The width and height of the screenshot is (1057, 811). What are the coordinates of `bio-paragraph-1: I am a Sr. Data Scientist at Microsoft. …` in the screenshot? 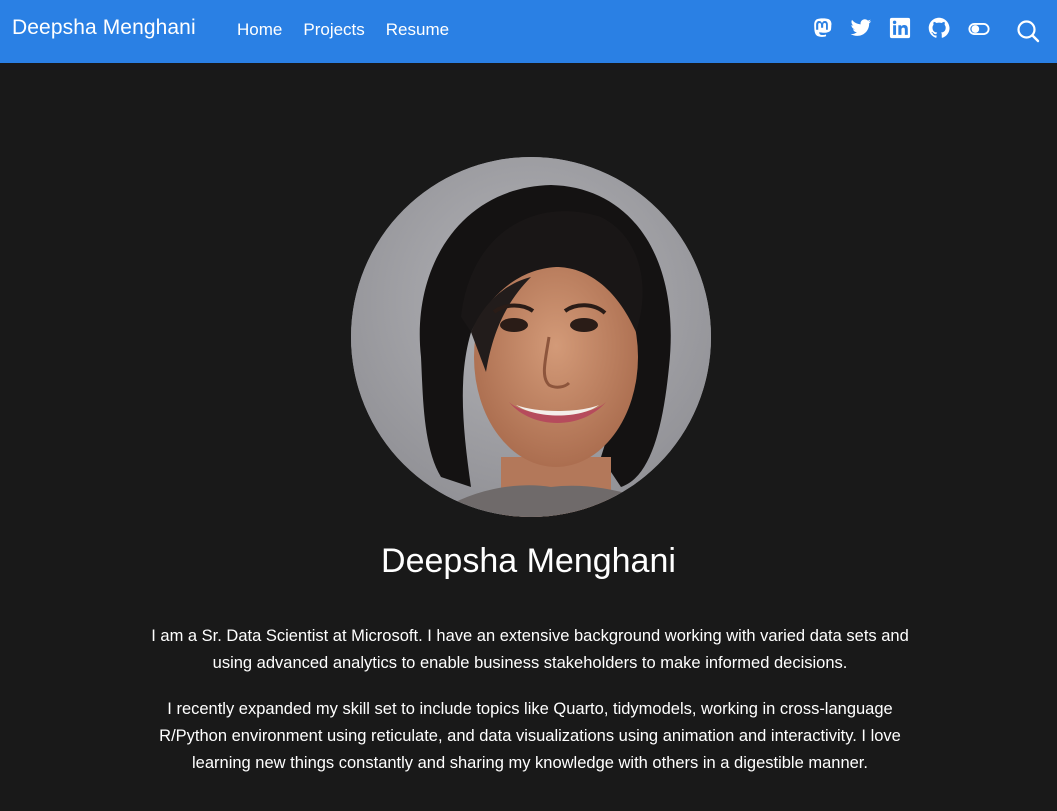 It's located at (530, 649).